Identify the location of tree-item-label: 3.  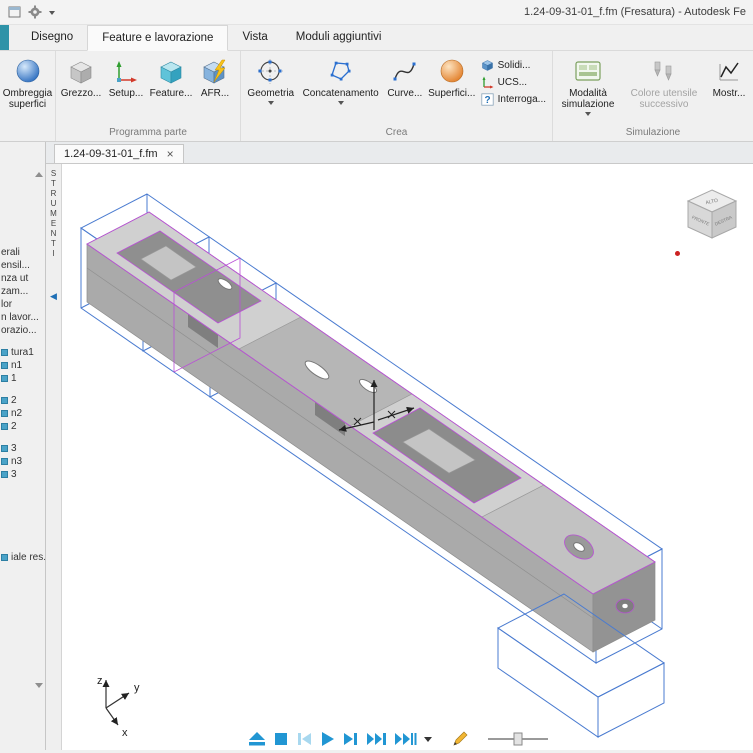
(14, 474).